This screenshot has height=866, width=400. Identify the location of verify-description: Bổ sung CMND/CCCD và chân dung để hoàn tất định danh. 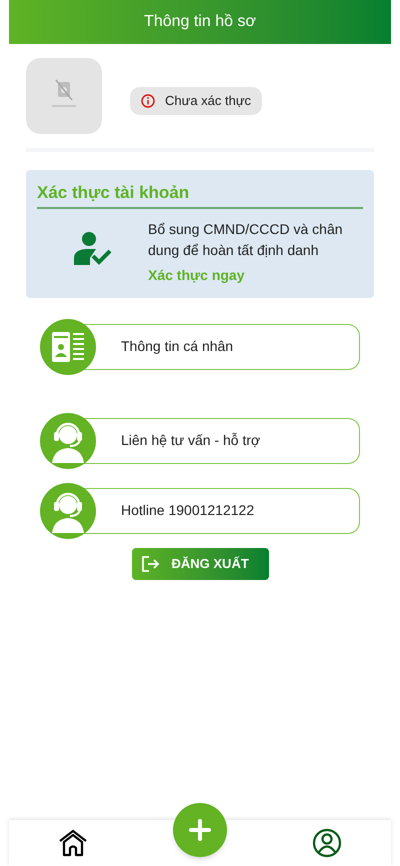
(246, 240).